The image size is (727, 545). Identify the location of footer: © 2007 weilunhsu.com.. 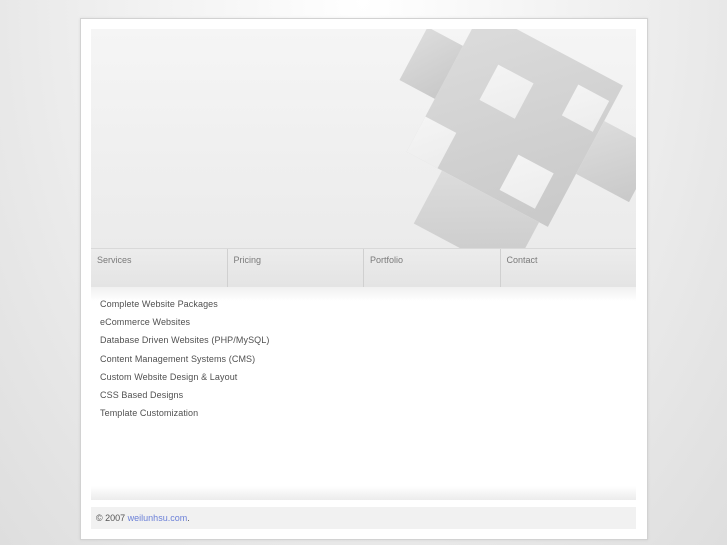
(363, 518).